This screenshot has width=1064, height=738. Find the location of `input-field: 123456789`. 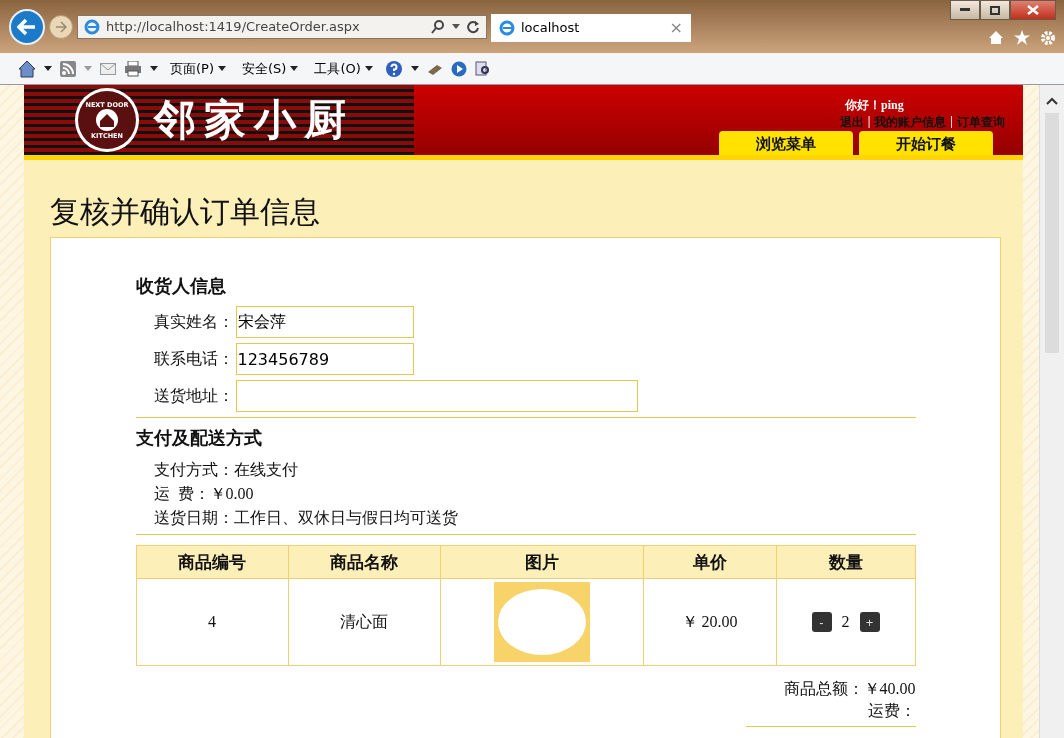

input-field: 123456789 is located at coordinates (324, 359).